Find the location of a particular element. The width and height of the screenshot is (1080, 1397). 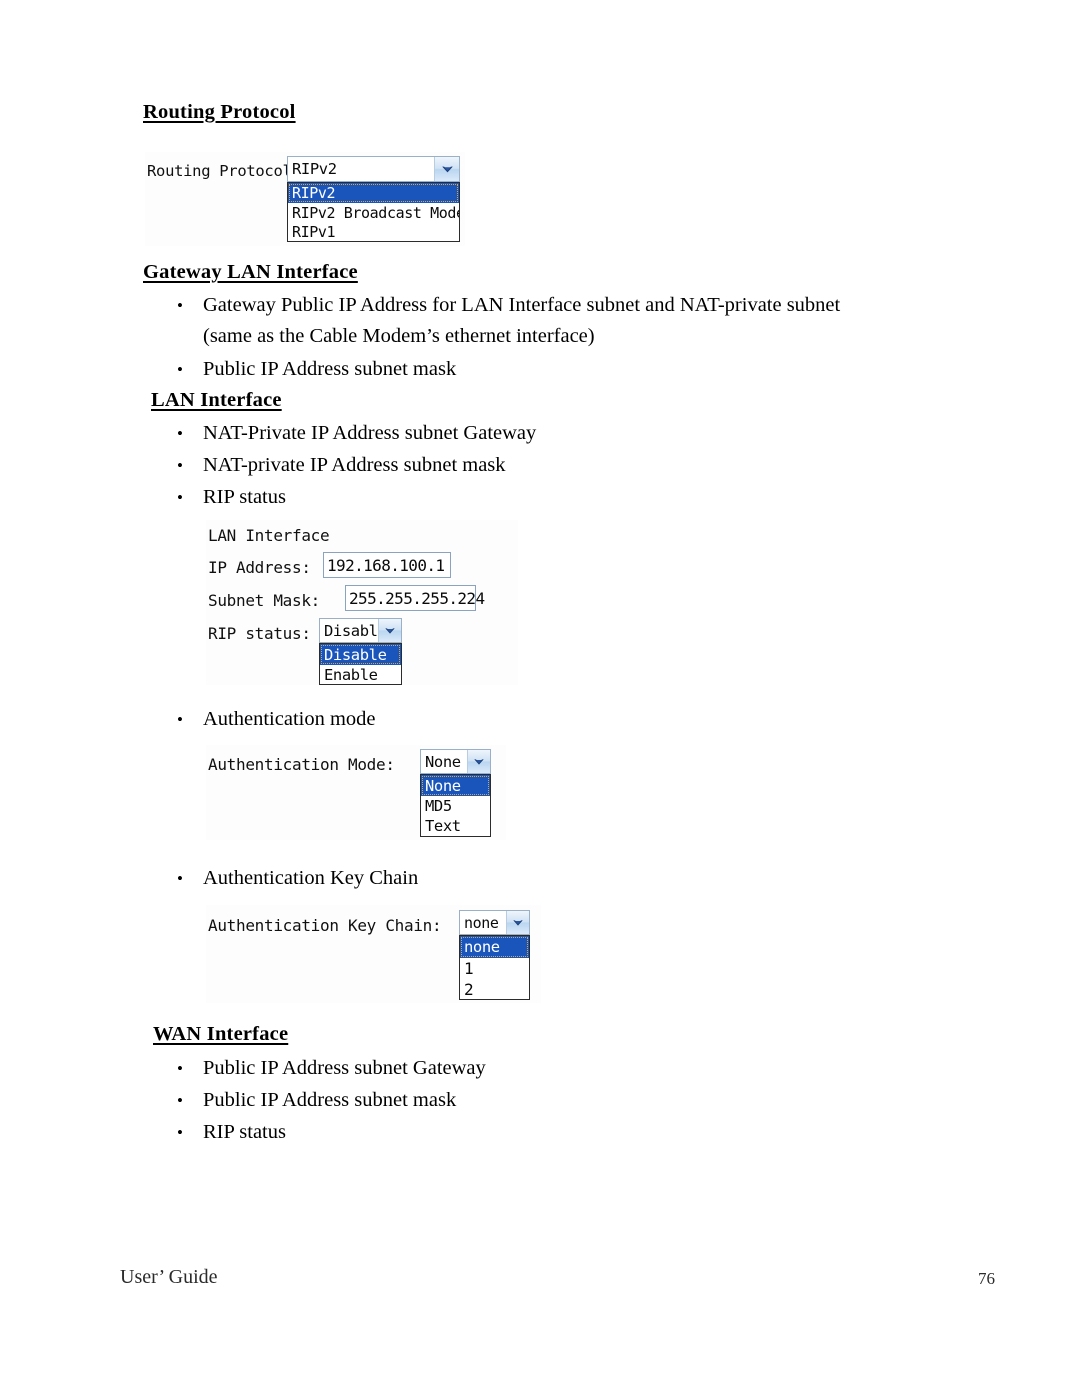

footer-guide-label: User’ Guide is located at coordinates (169, 1277).